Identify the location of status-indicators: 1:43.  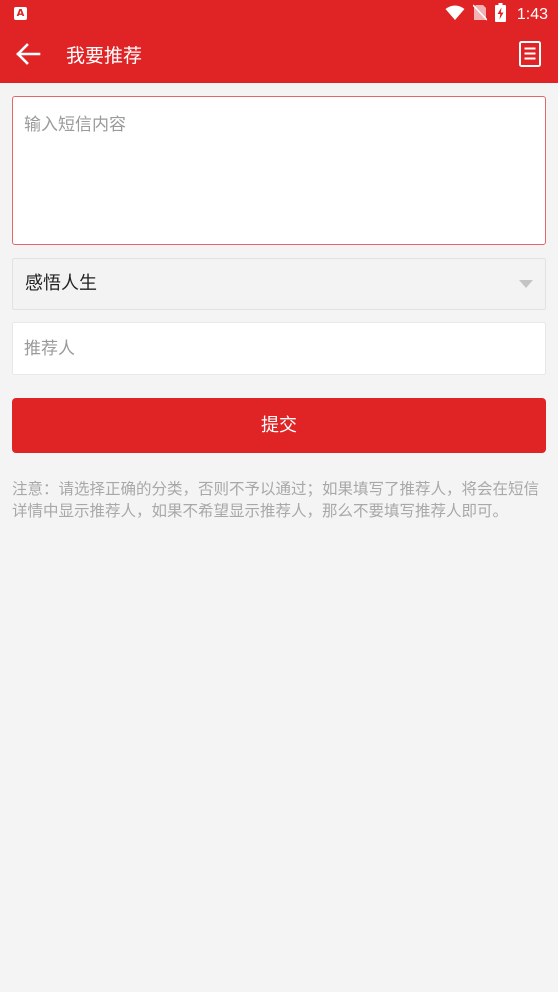
(496, 14).